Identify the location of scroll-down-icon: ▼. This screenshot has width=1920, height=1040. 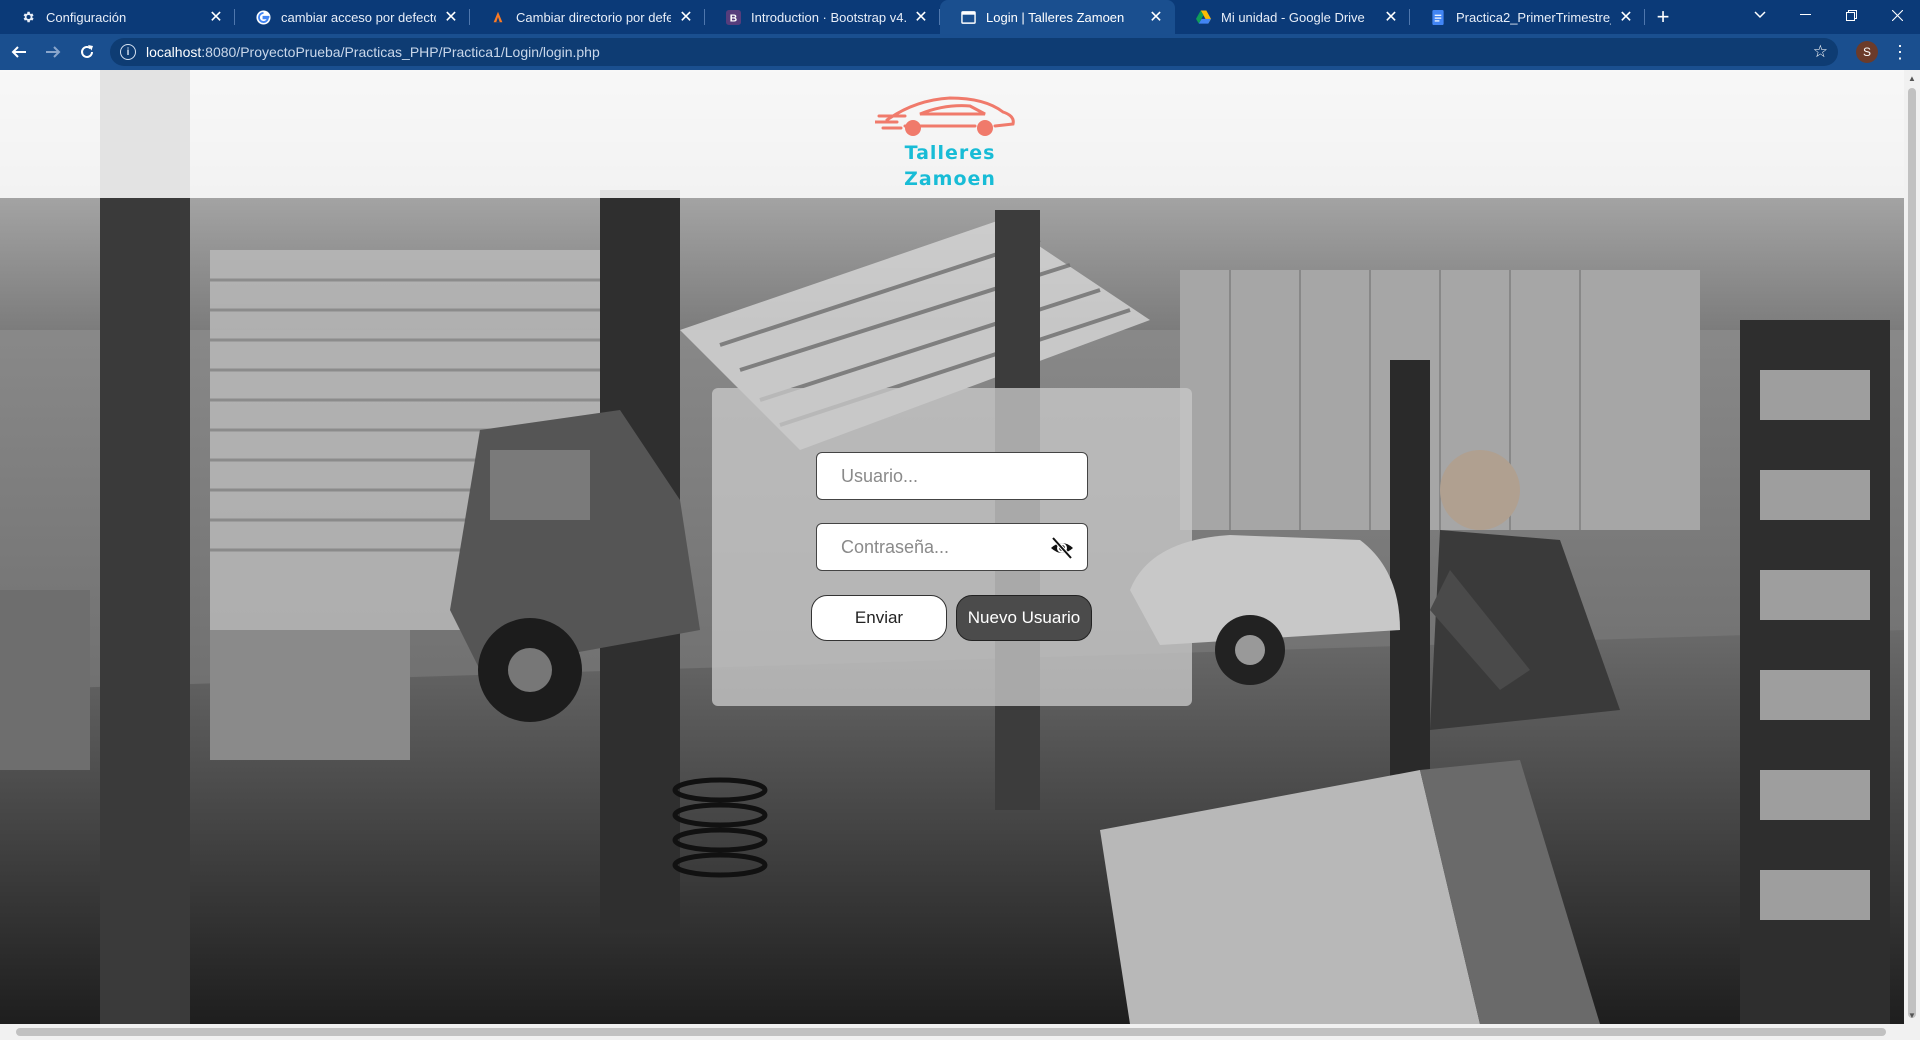
(1912, 1015).